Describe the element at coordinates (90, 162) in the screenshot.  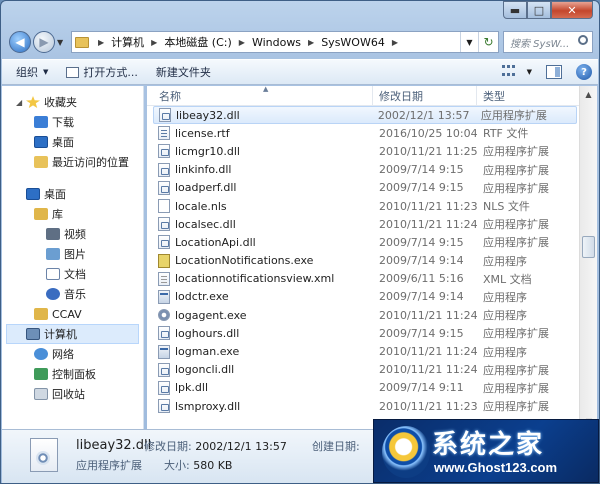
I see `nav-label: 最近访问的位置` at that location.